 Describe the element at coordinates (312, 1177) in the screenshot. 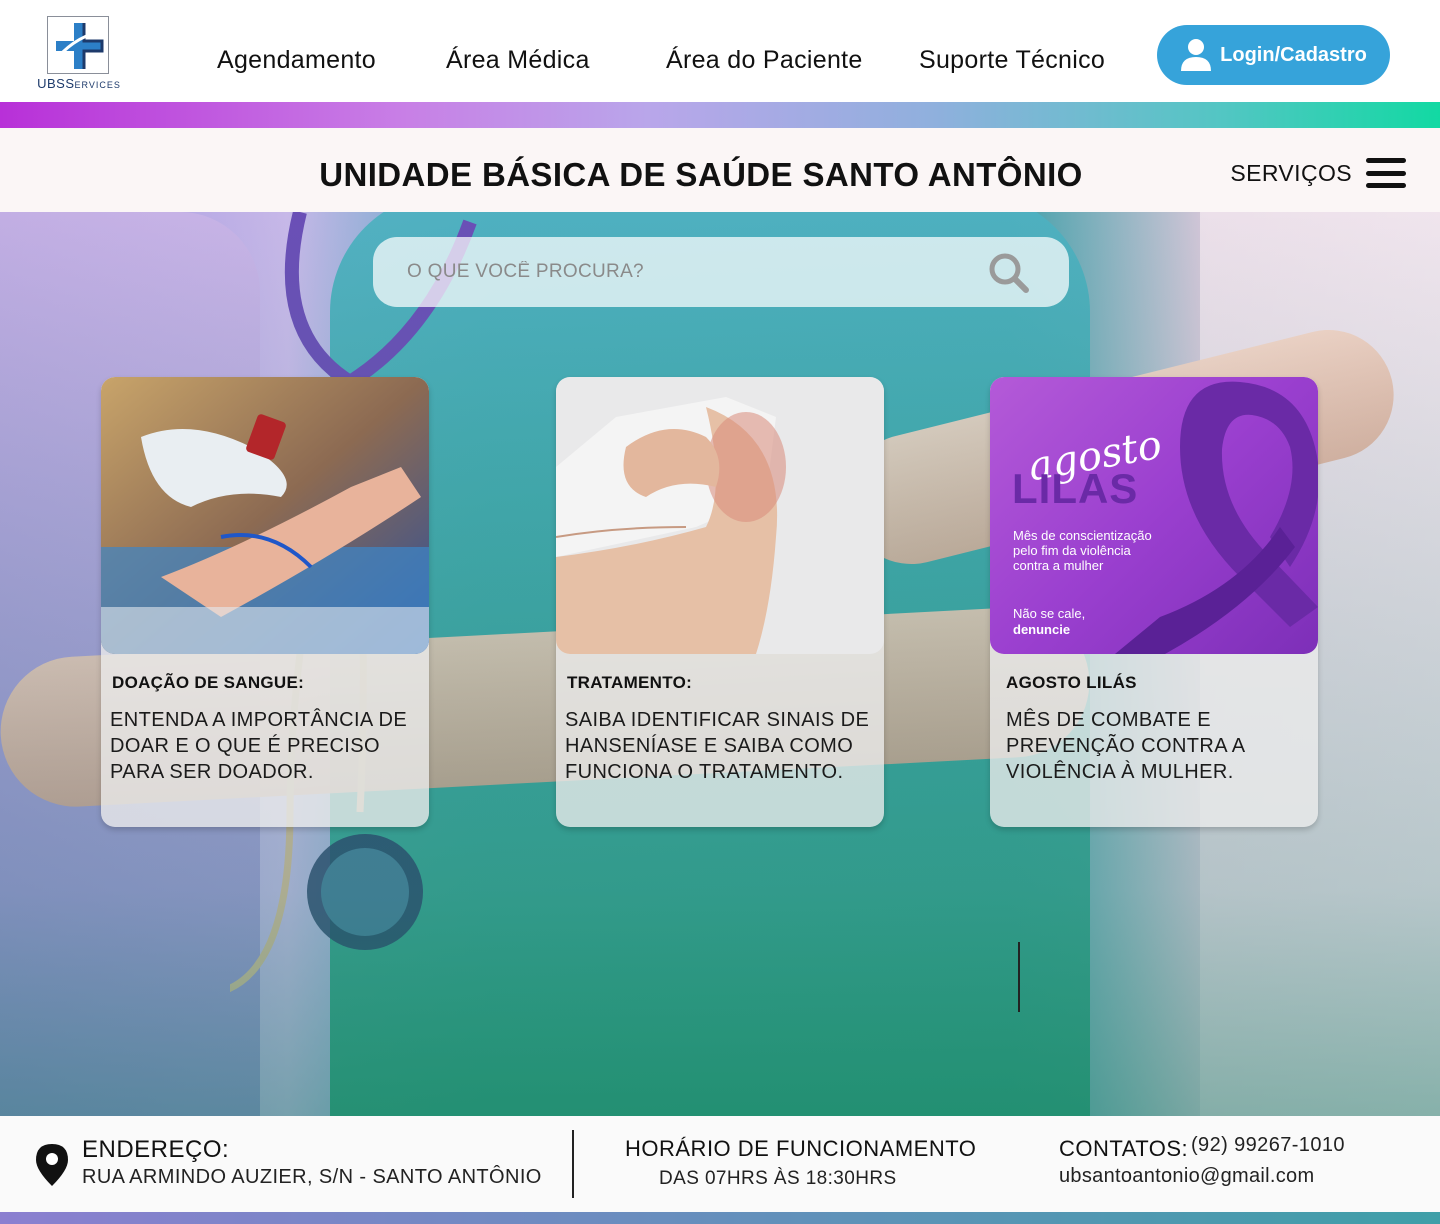

I see `address-value: RUA ARMINDO AUZIER, S/N - SANTO ANTÔNIO` at that location.